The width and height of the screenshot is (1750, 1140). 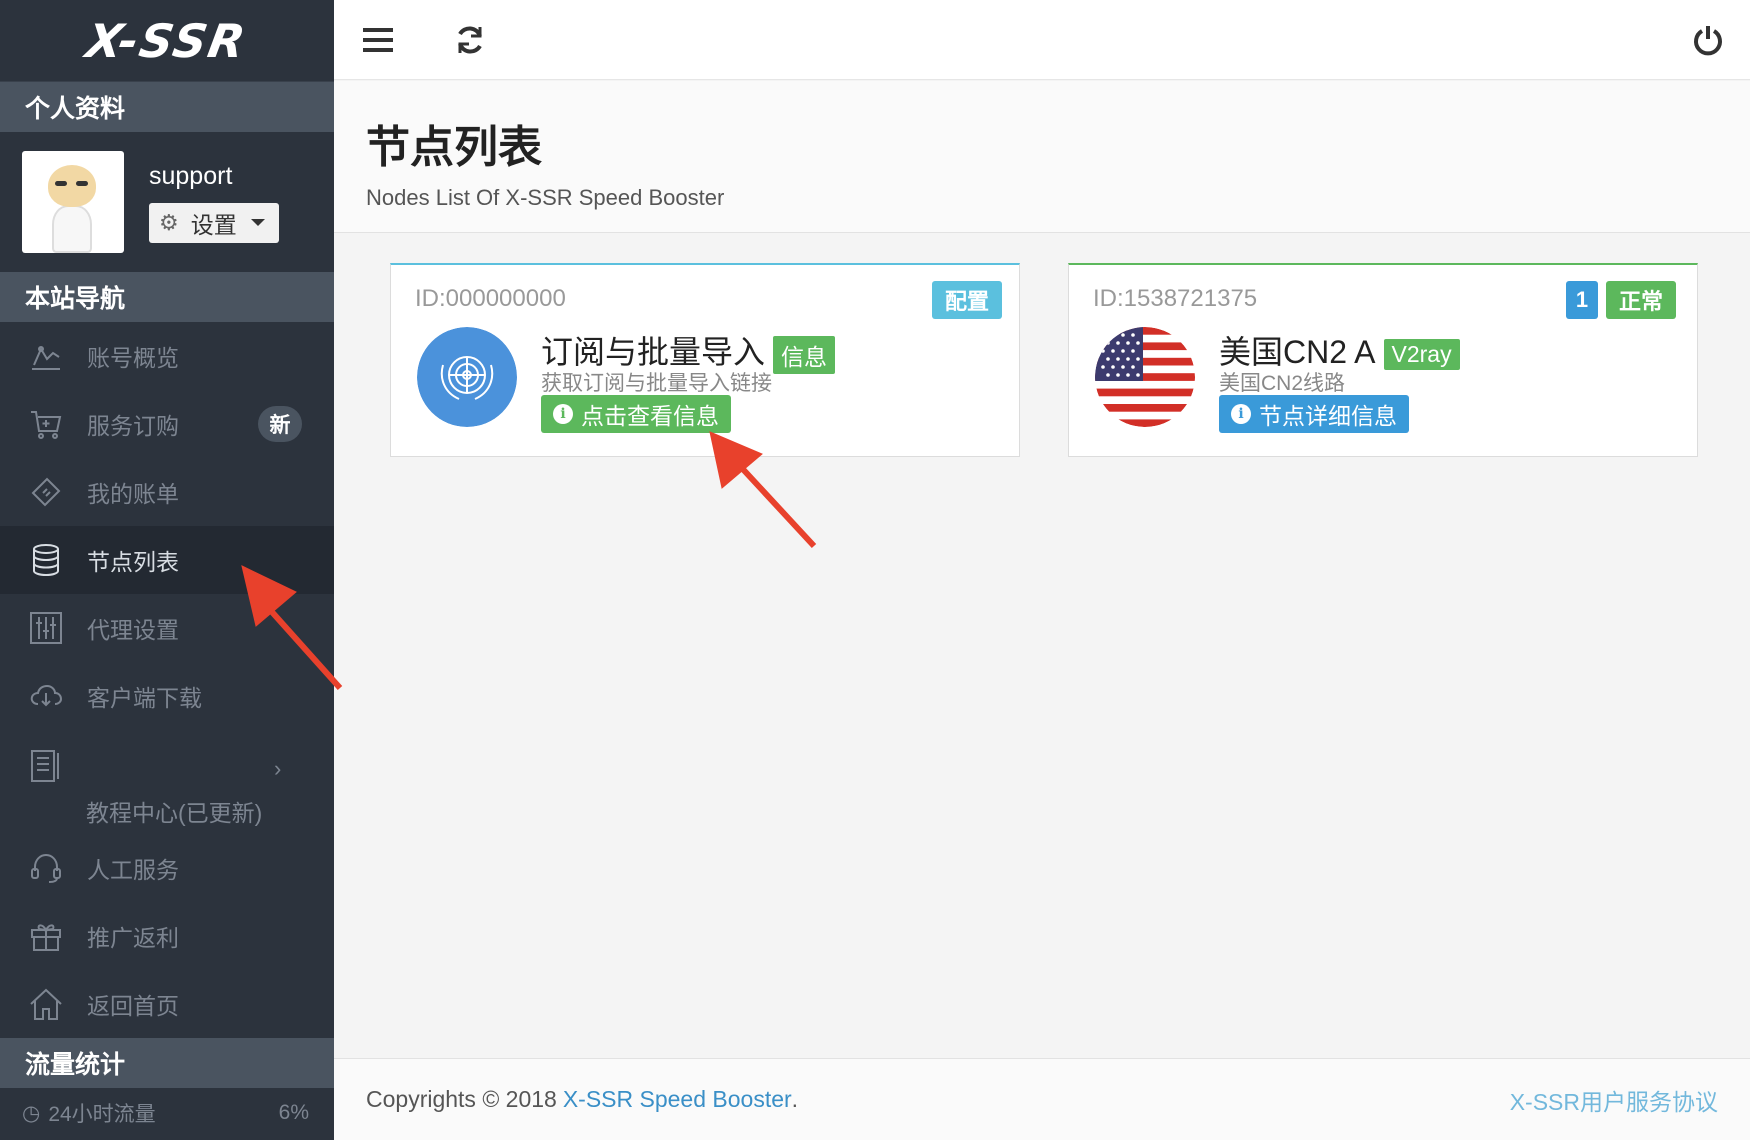 What do you see at coordinates (529, 561) in the screenshot?
I see `annotation-arrows` at bounding box center [529, 561].